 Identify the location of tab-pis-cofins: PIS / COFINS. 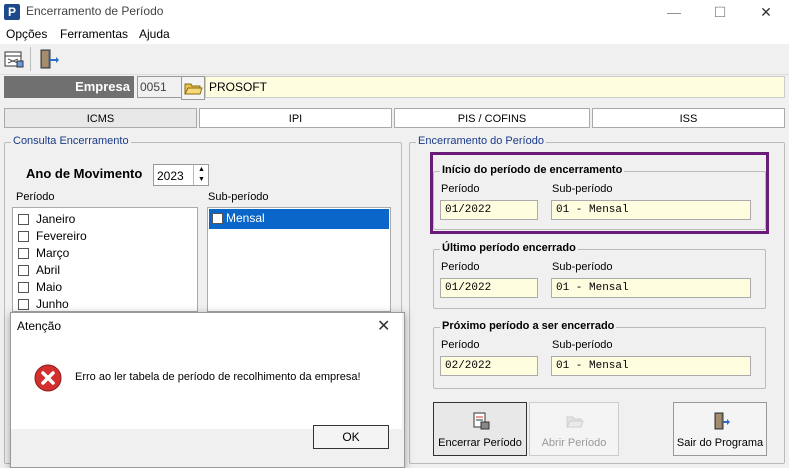
(492, 118).